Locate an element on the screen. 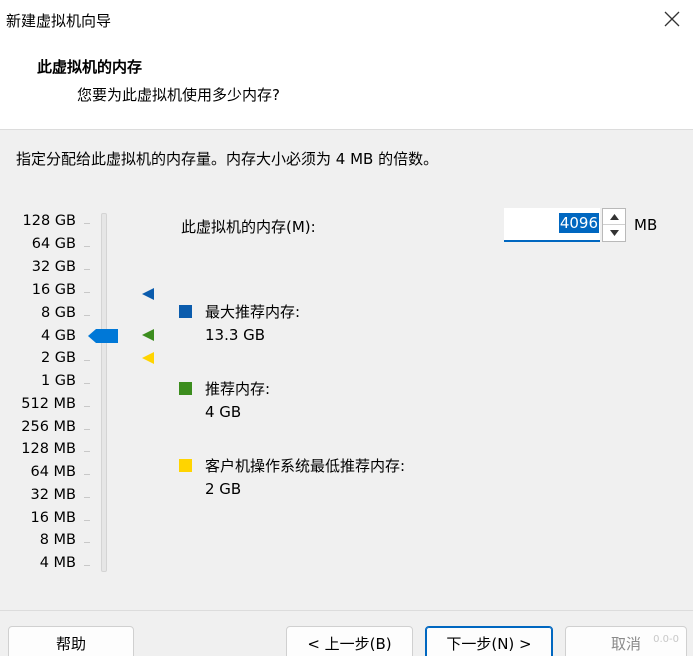  scale-label: 512 MB is located at coordinates (48, 404).